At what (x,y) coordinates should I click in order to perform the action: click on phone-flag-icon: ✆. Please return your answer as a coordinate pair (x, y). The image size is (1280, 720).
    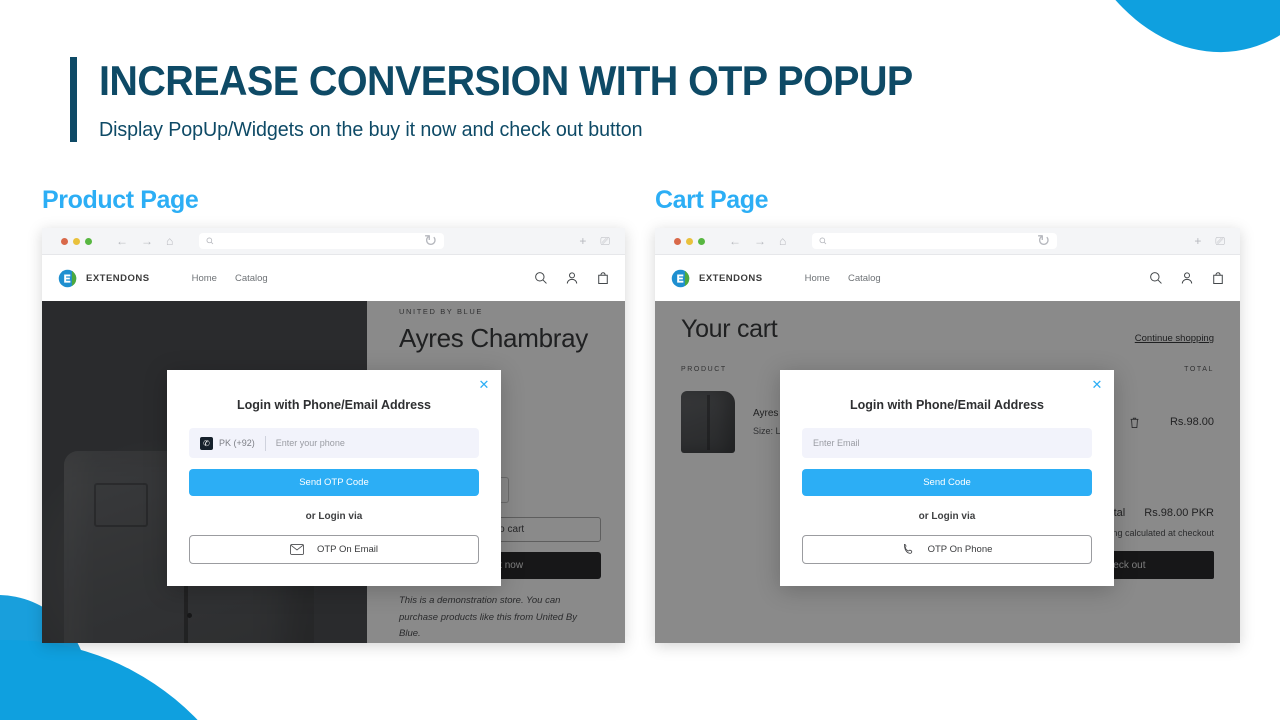
    Looking at the image, I should click on (206, 443).